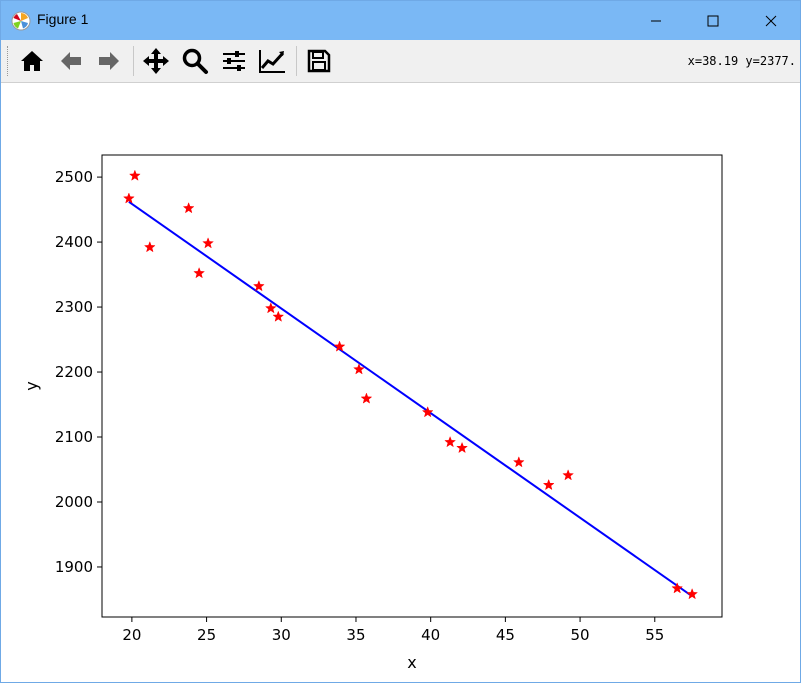 Image resolution: width=801 pixels, height=686 pixels. I want to click on y-tick-label: 2500, so click(74, 177).